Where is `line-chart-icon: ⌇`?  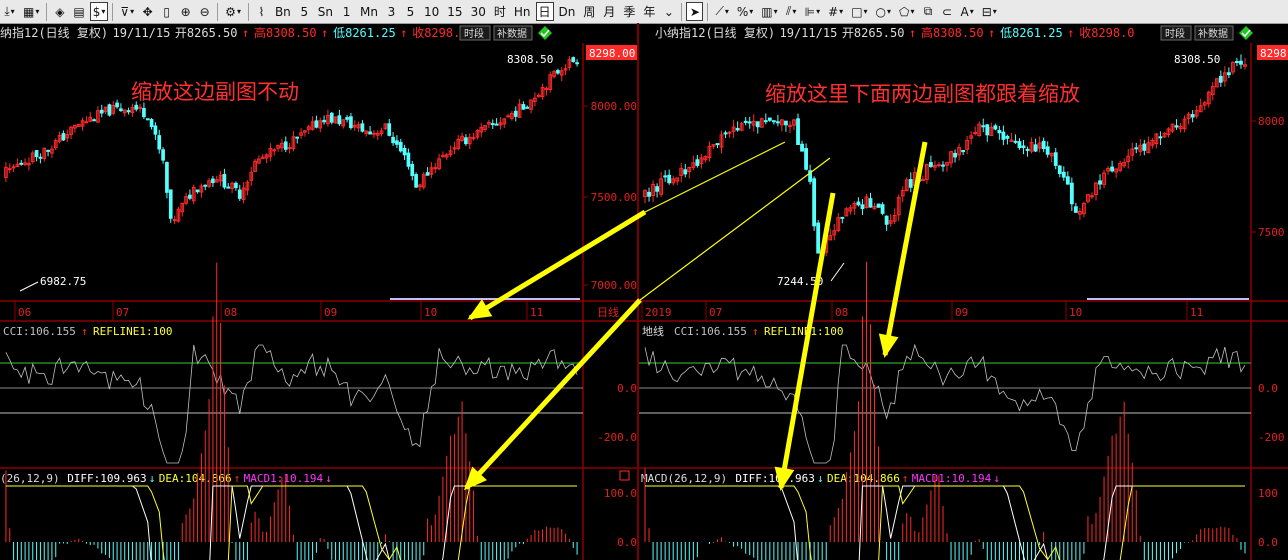 line-chart-icon: ⌇ is located at coordinates (261, 11).